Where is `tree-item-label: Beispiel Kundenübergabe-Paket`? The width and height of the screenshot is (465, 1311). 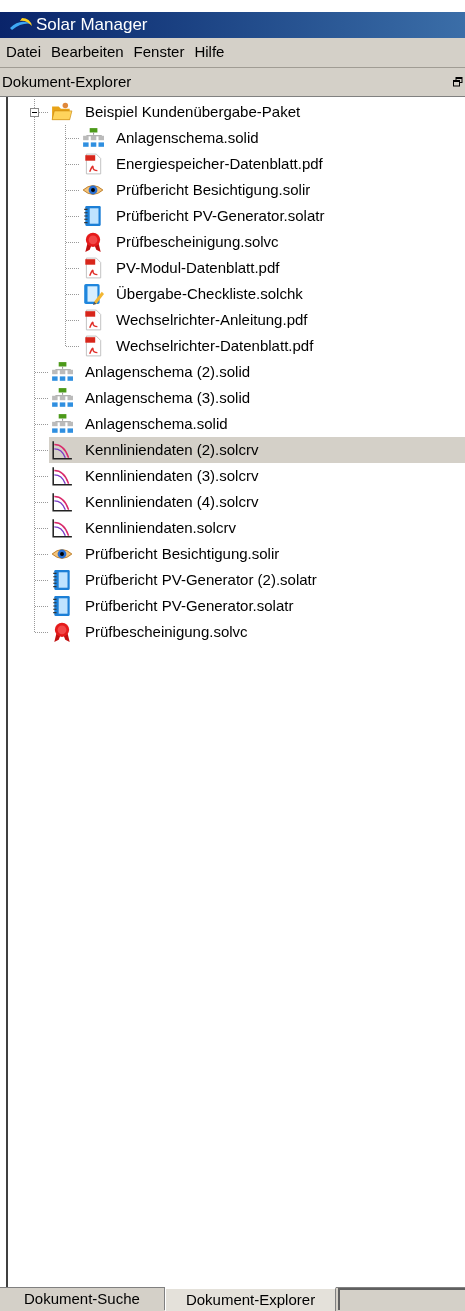 tree-item-label: Beispiel Kundenübergabe-Paket is located at coordinates (193, 111).